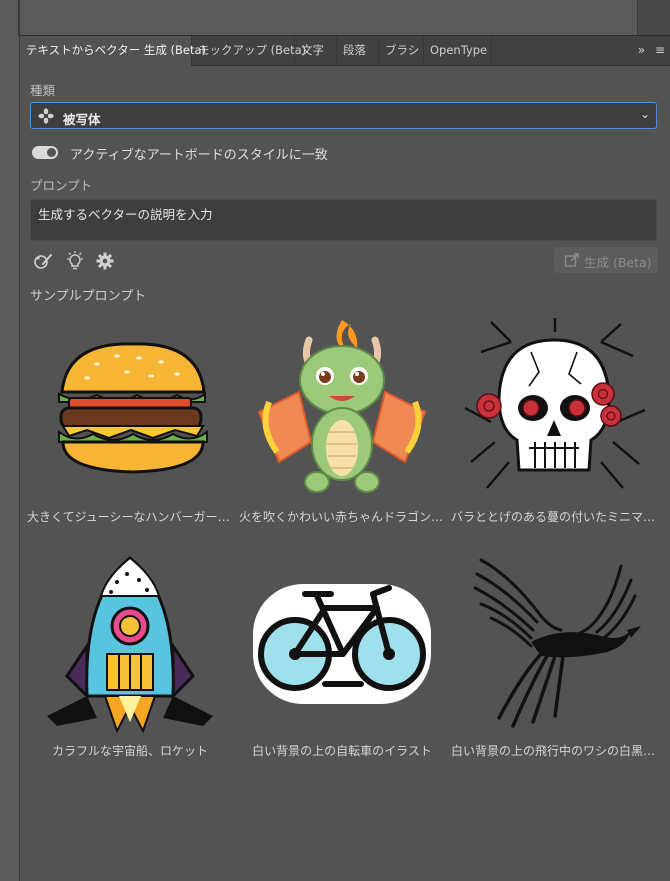 The width and height of the screenshot is (670, 881). Describe the element at coordinates (45, 152) in the screenshot. I see `style-match-toggle` at that location.